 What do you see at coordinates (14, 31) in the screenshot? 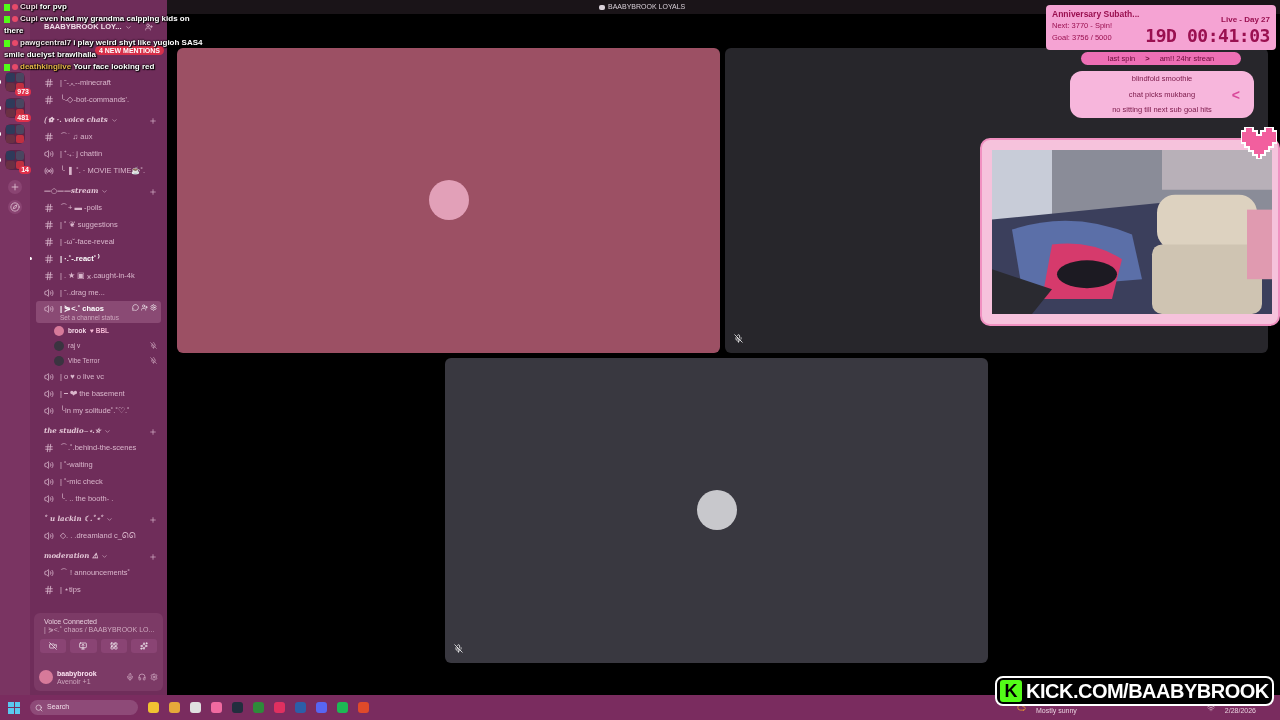
I see `chat-message: there` at bounding box center [14, 31].